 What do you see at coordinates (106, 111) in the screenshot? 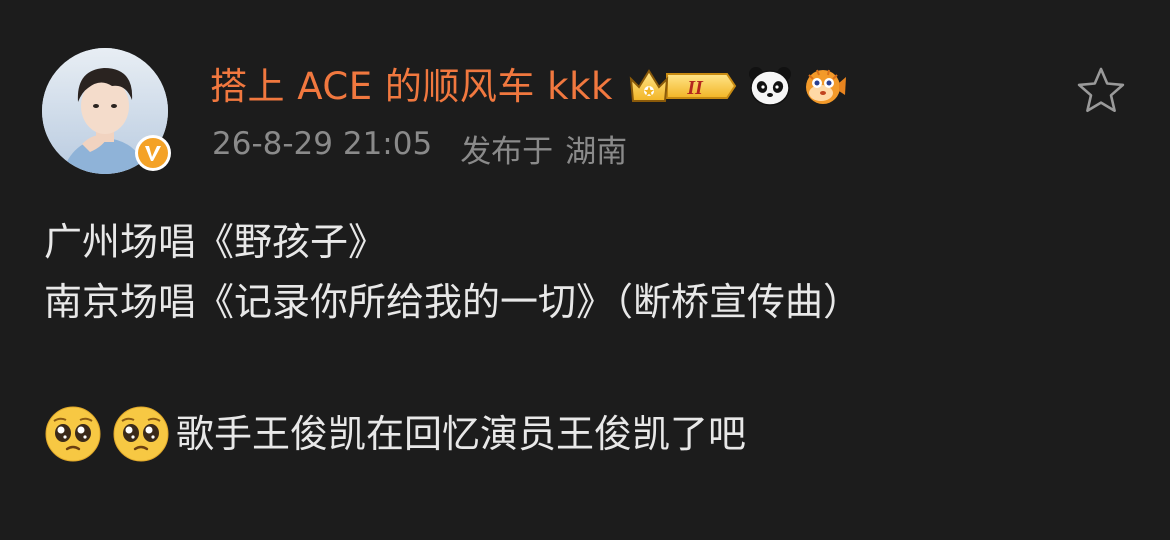
I see `avatar` at bounding box center [106, 111].